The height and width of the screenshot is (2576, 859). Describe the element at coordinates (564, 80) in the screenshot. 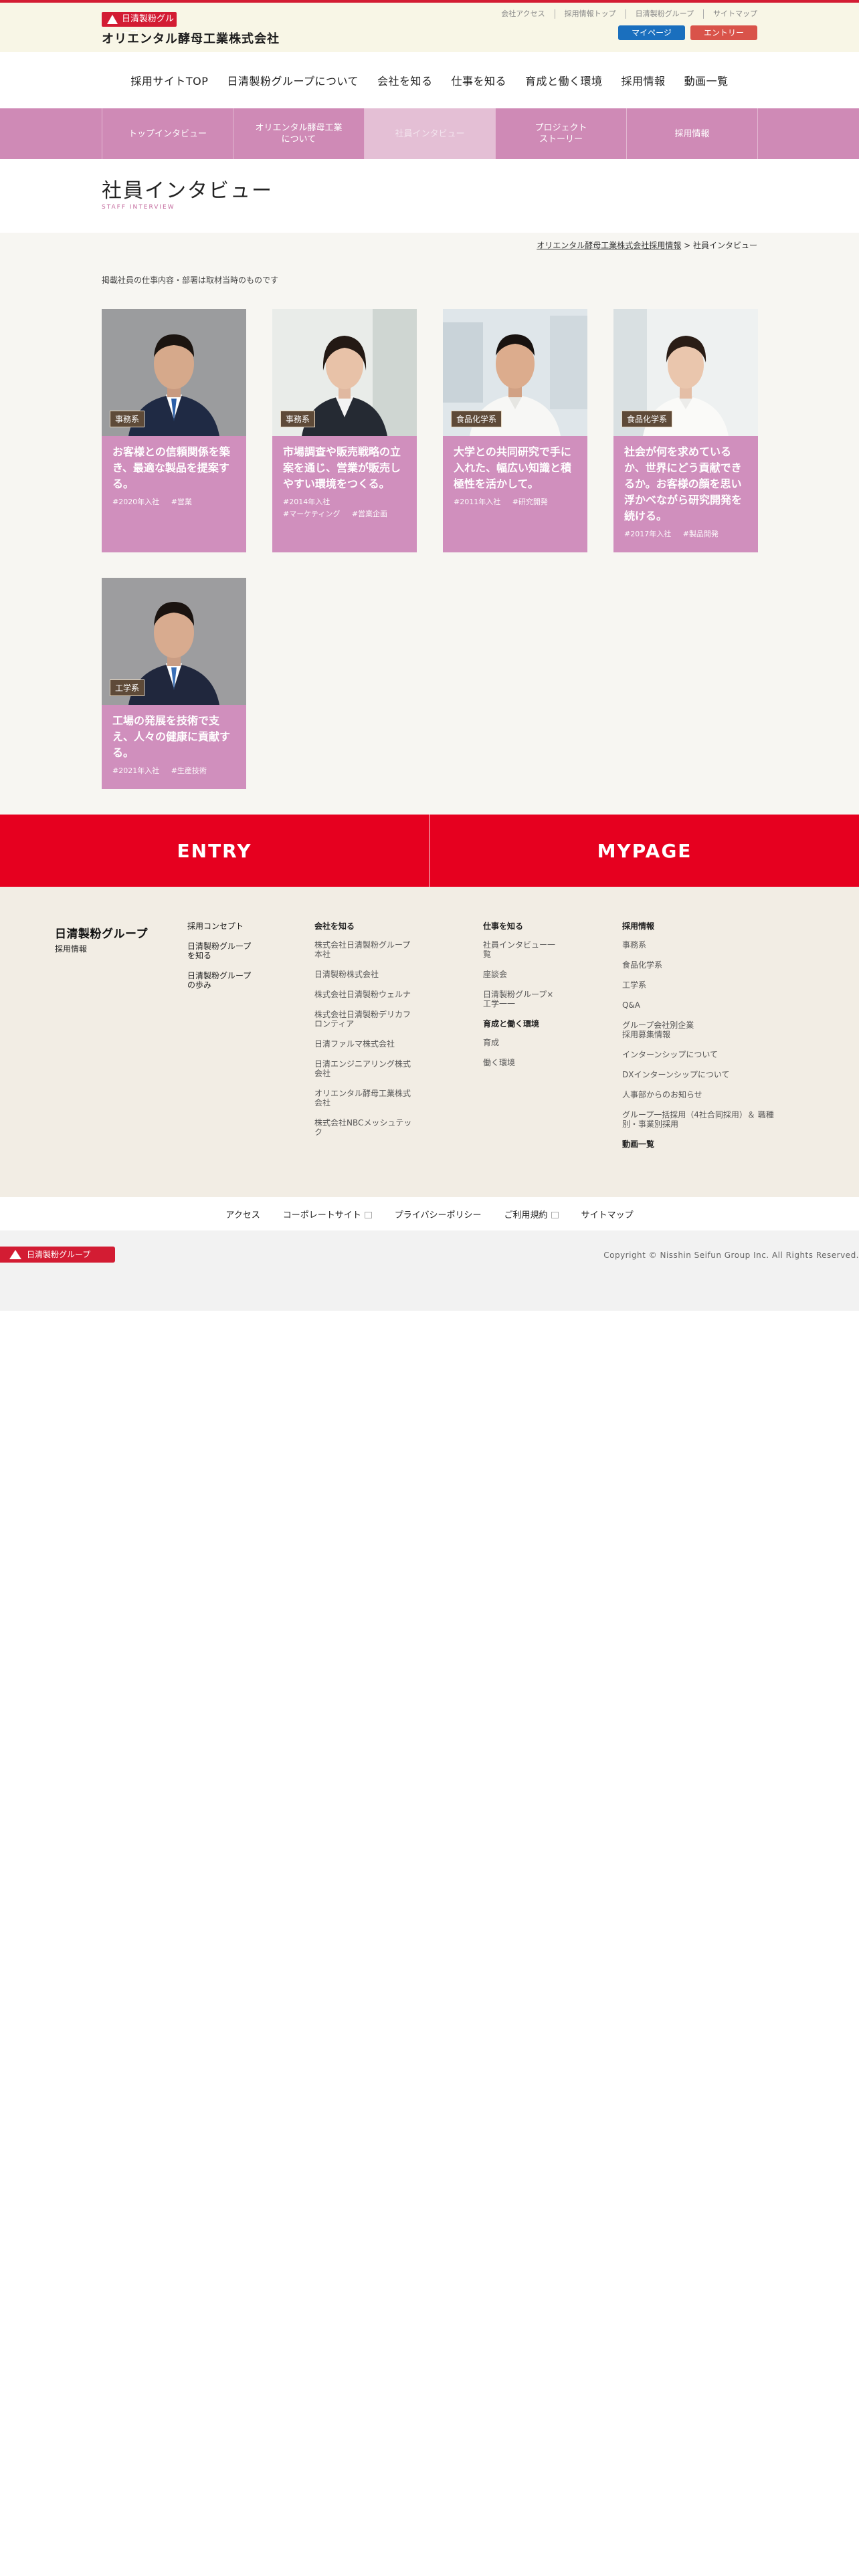

I see `gnav-item-environment: 育成と働く環境` at that location.